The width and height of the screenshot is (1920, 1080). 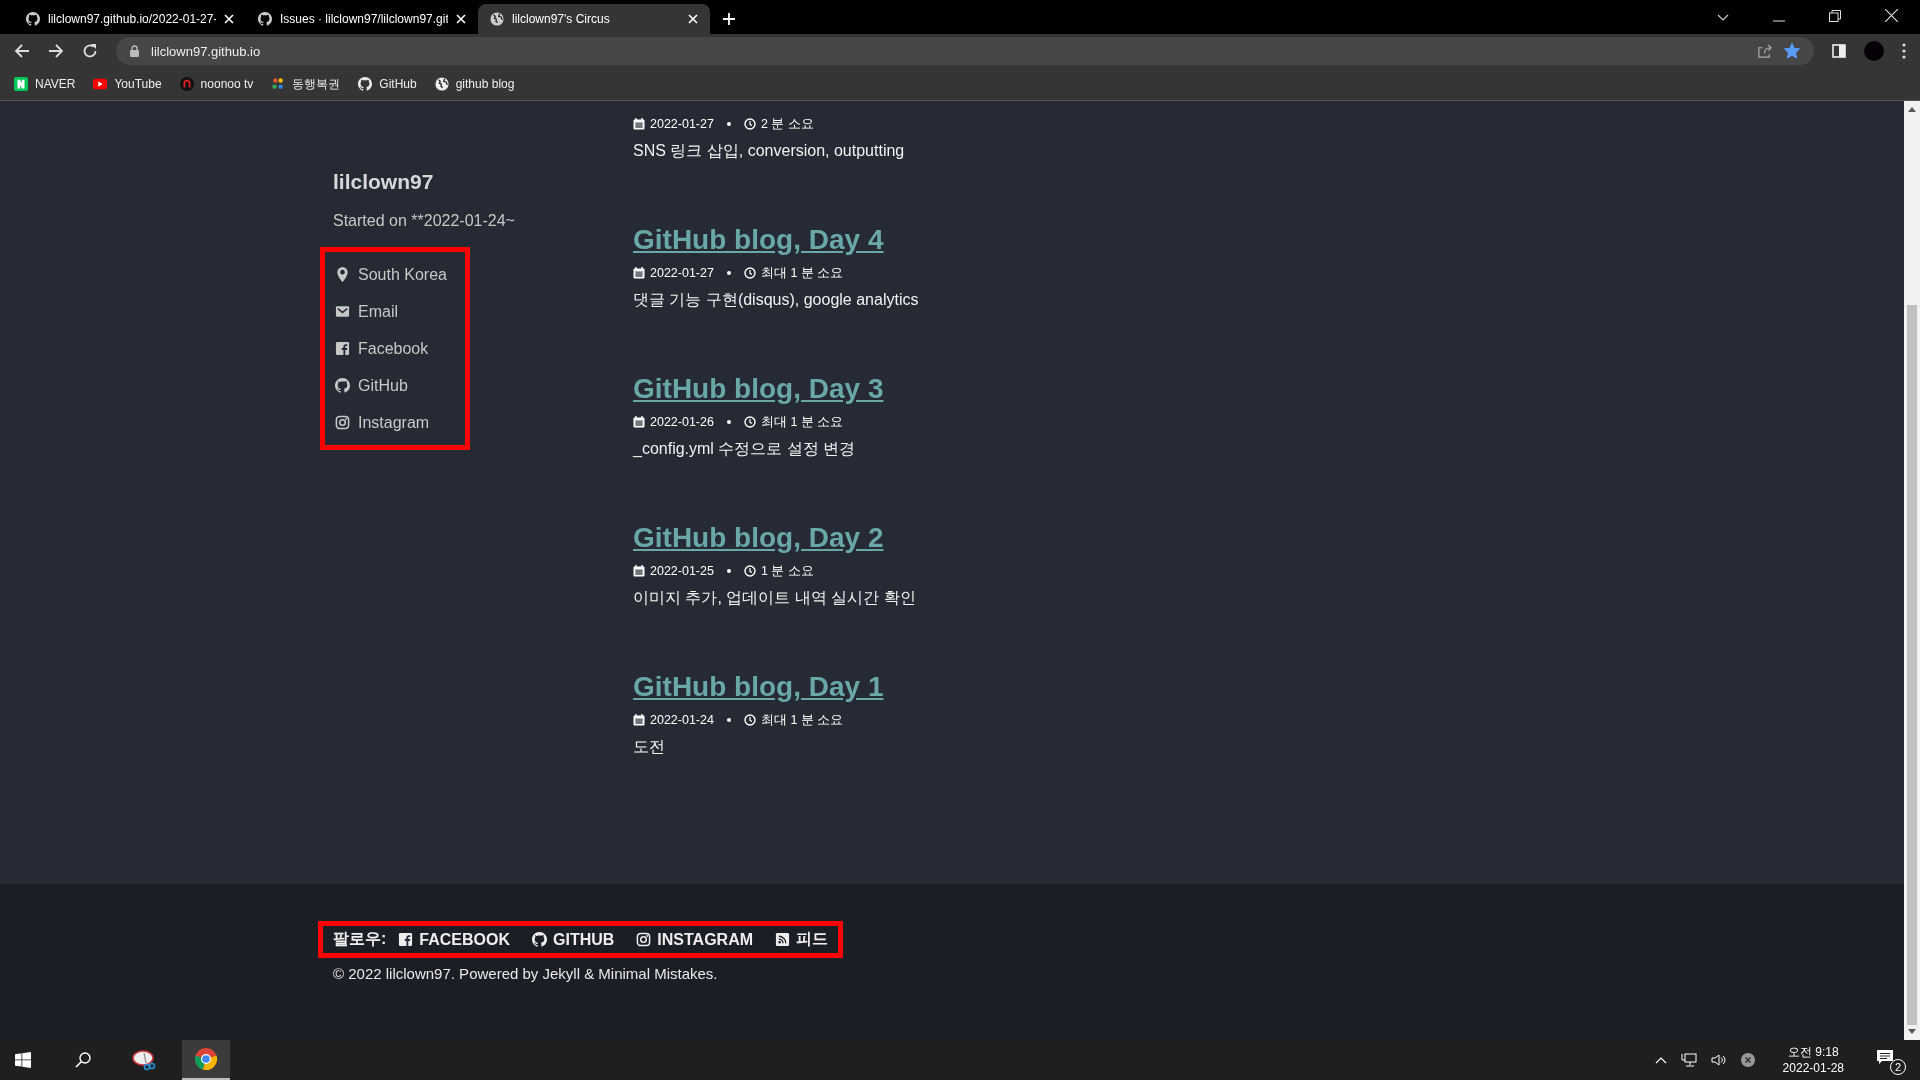 What do you see at coordinates (395, 385) in the screenshot?
I see `author-link: GitHub` at bounding box center [395, 385].